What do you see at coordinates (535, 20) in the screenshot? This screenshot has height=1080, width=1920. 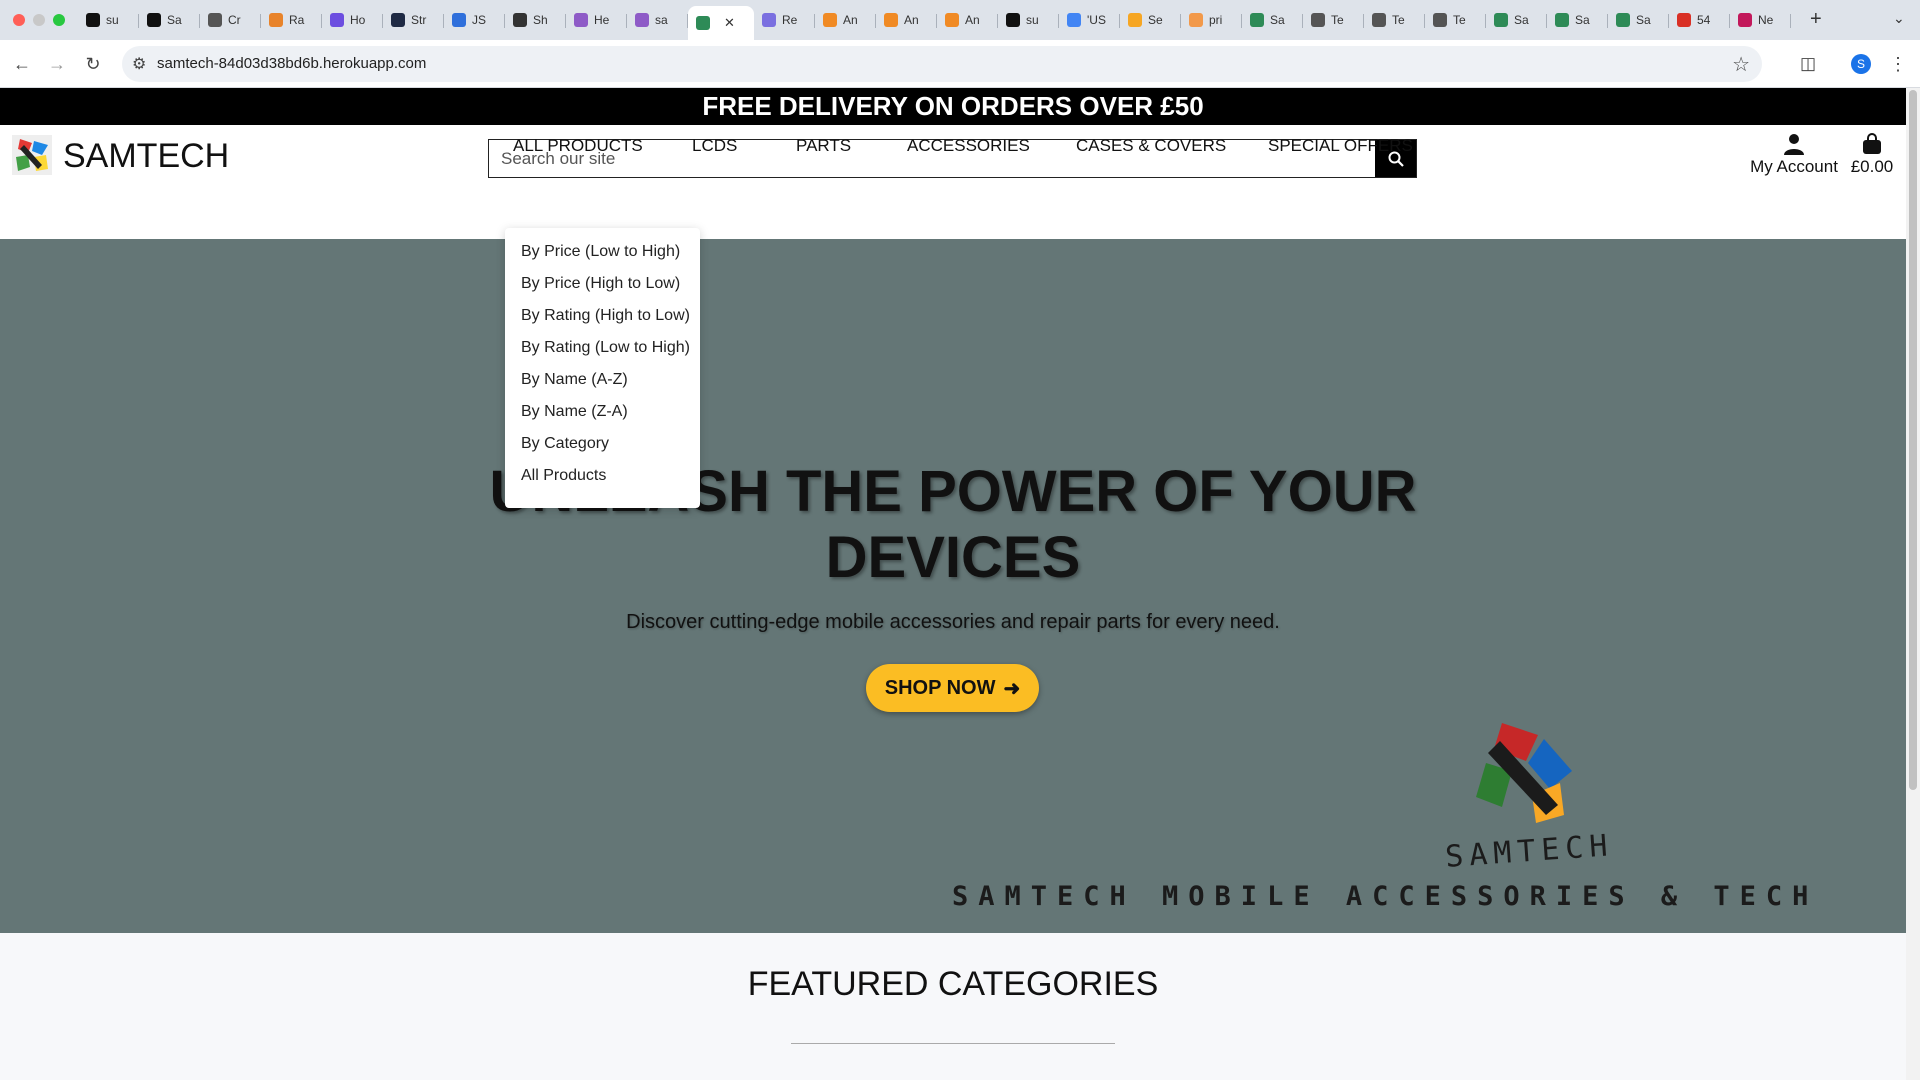 I see `browser-tab: Sh` at bounding box center [535, 20].